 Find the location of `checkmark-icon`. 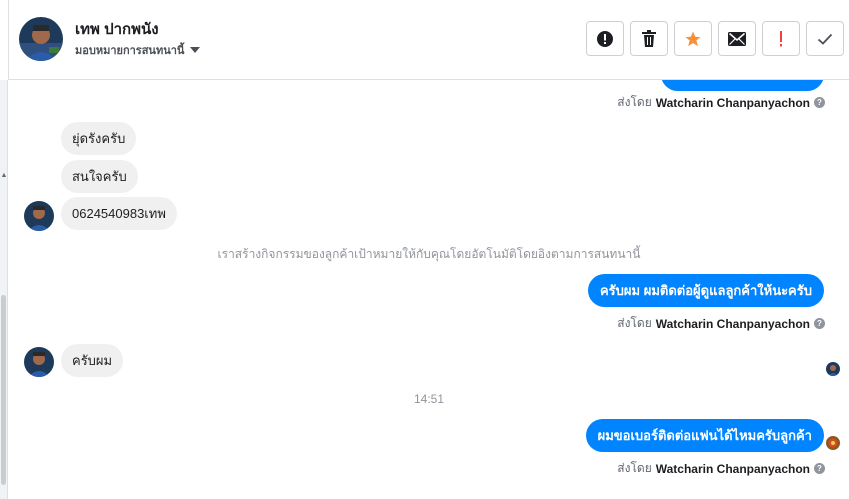

checkmark-icon is located at coordinates (825, 39).